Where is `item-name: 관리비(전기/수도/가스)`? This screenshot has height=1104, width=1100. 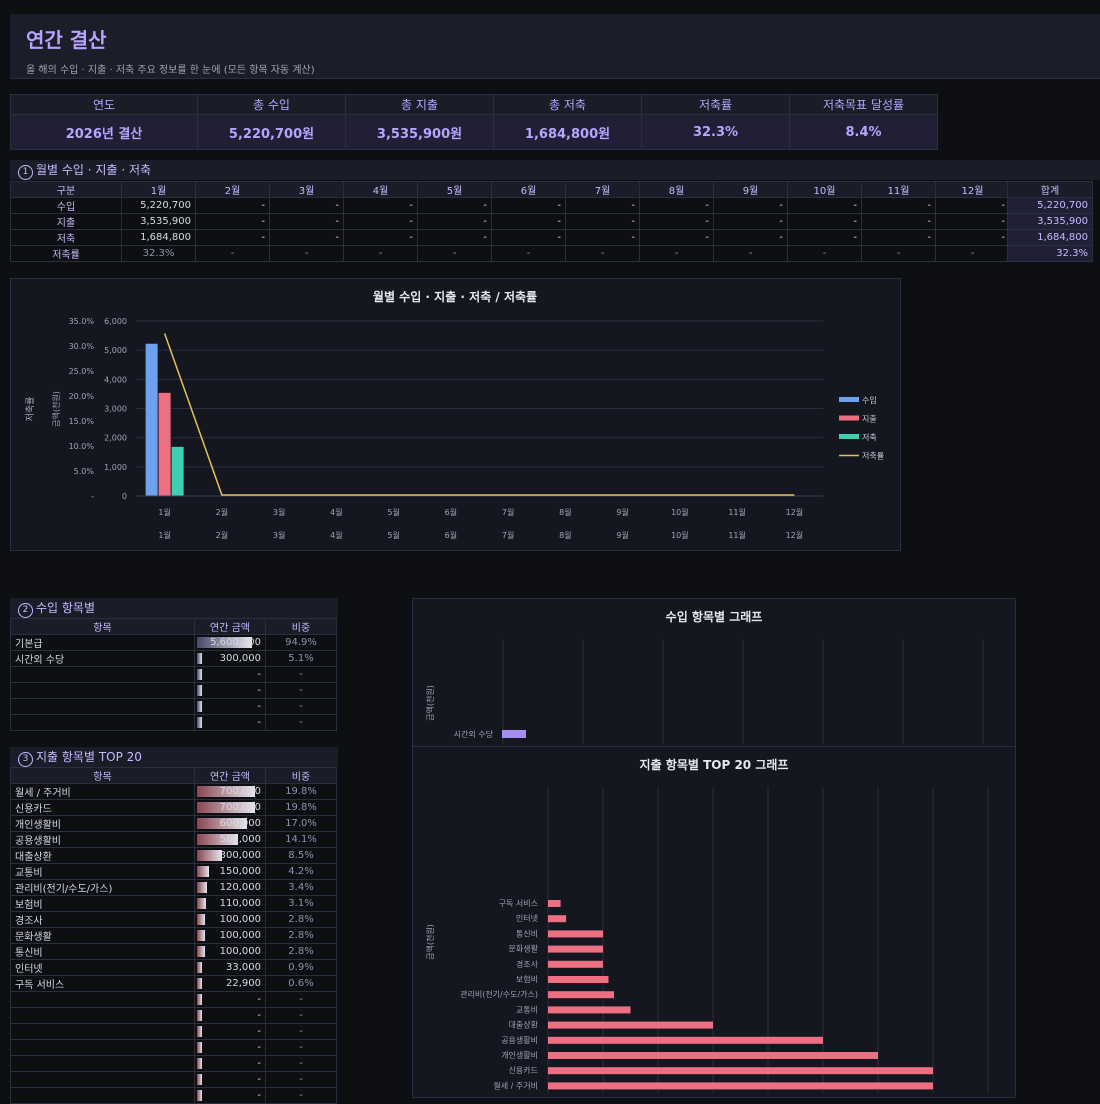 item-name: 관리비(전기/수도/가스) is located at coordinates (102, 887).